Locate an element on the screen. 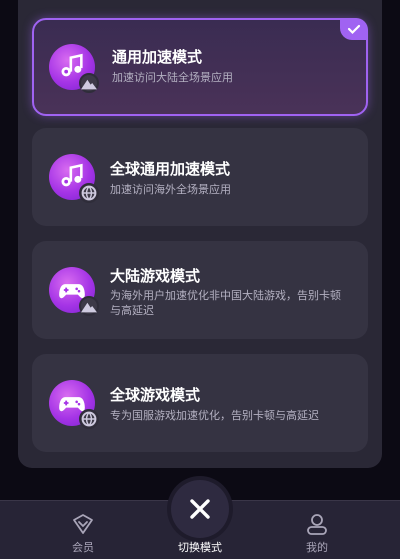 The height and width of the screenshot is (559, 400). mode-title: 全球游戏模式 is located at coordinates (155, 395).